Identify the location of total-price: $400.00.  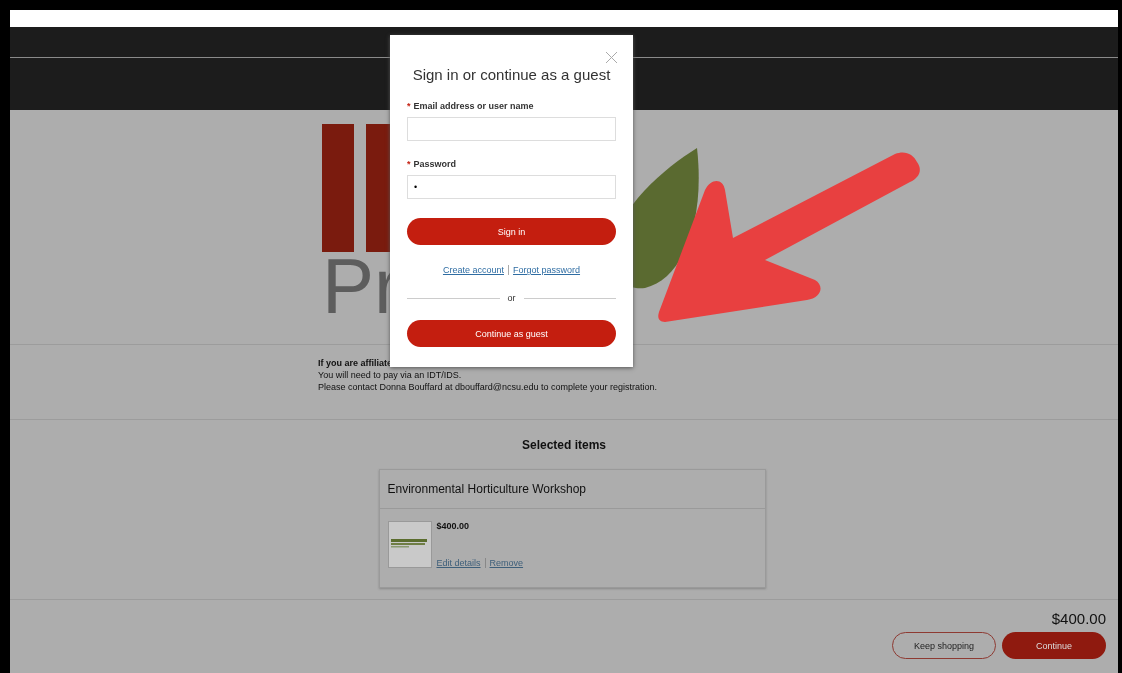
(1078, 618).